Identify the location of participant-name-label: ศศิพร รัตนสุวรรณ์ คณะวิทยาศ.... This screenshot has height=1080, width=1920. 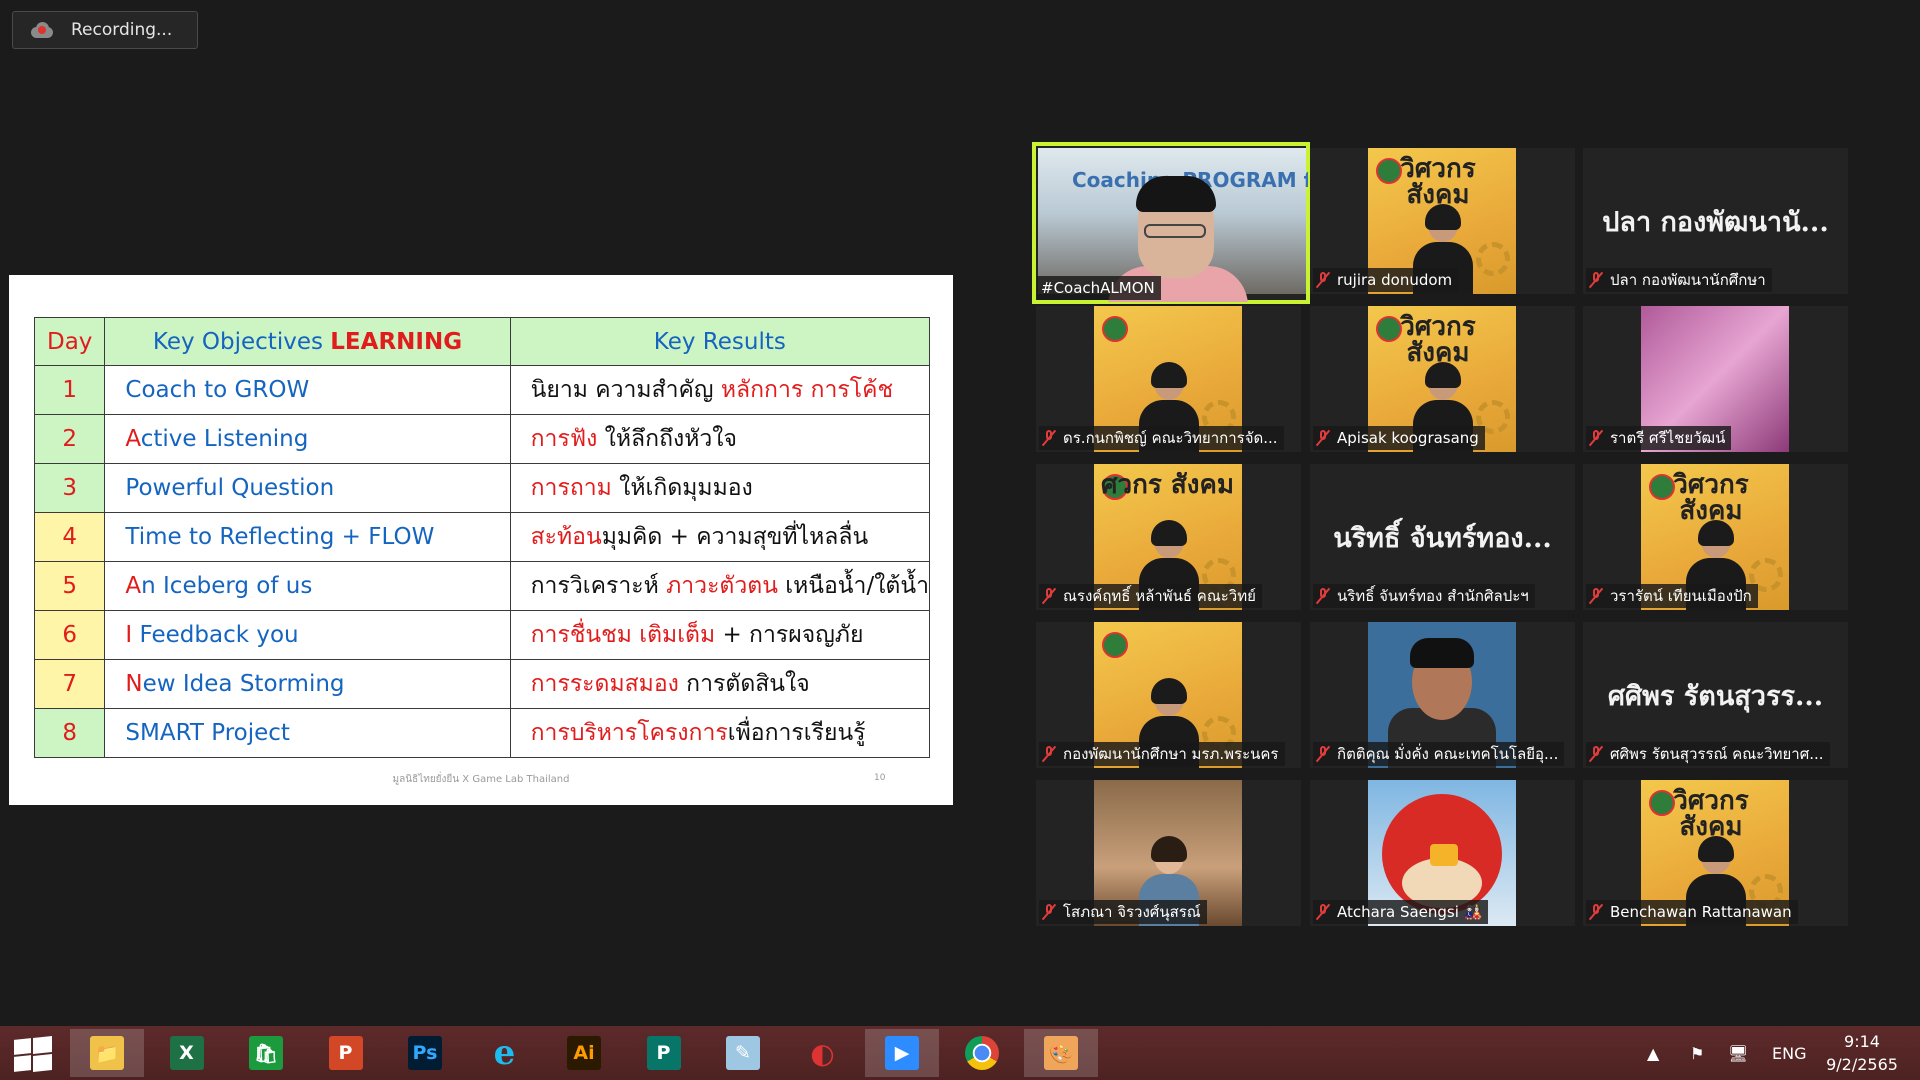
(1708, 754).